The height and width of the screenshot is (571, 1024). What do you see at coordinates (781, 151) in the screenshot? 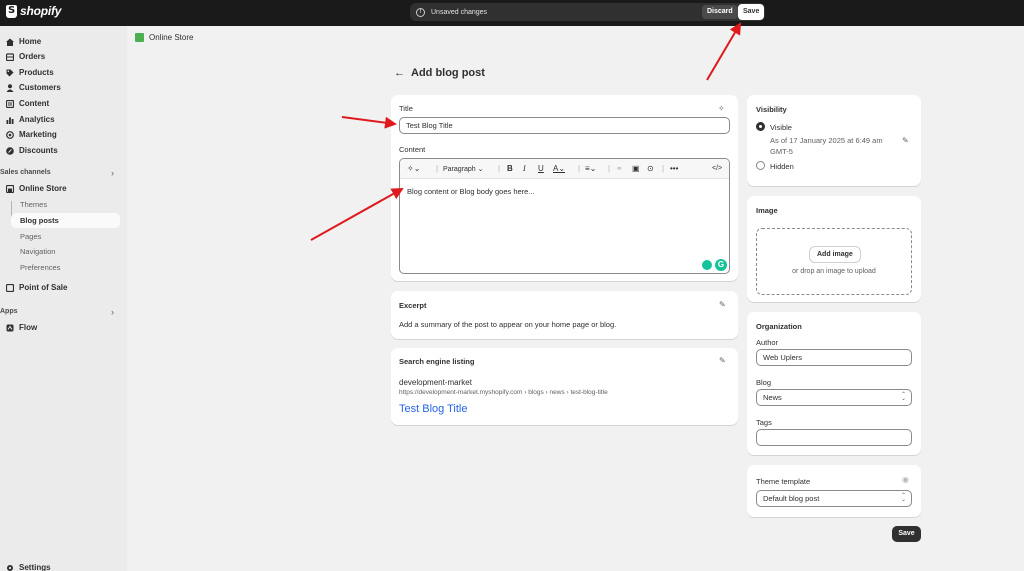
I see `visible-timezone: GMT-5` at bounding box center [781, 151].